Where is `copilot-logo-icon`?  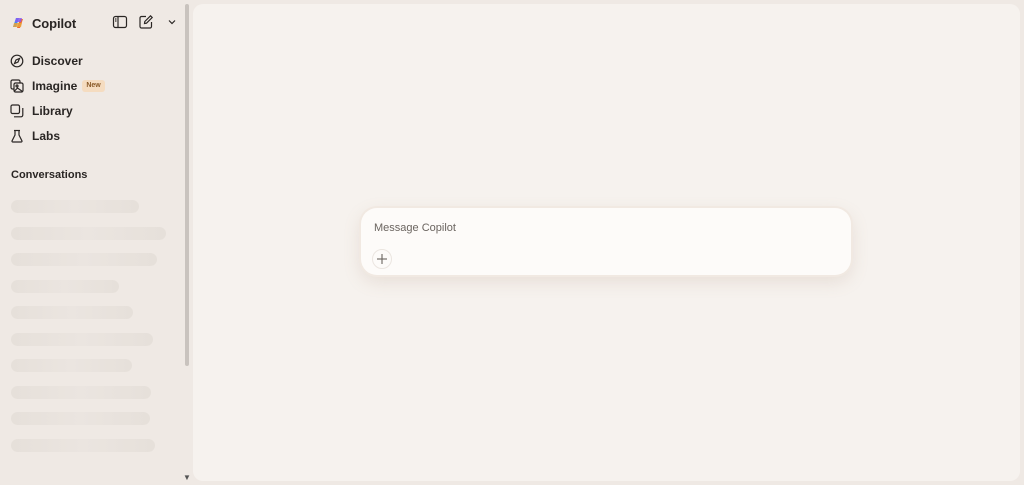
copilot-logo-icon is located at coordinates (18, 23).